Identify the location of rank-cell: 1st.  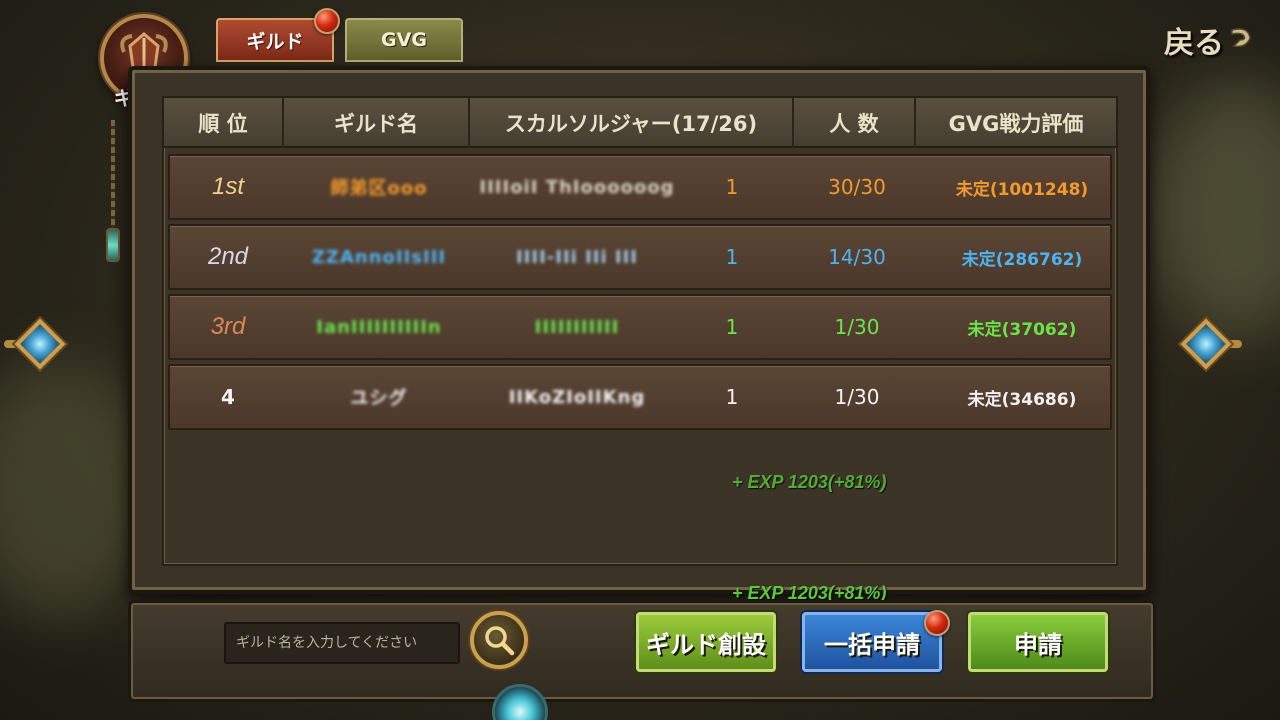
(227, 186).